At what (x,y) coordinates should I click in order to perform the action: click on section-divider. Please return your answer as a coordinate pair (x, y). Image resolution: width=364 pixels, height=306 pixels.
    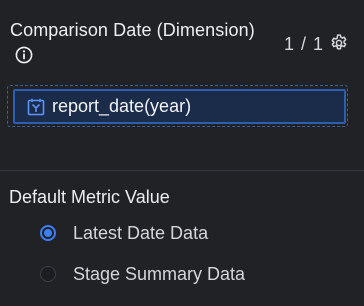
    Looking at the image, I should click on (182, 170).